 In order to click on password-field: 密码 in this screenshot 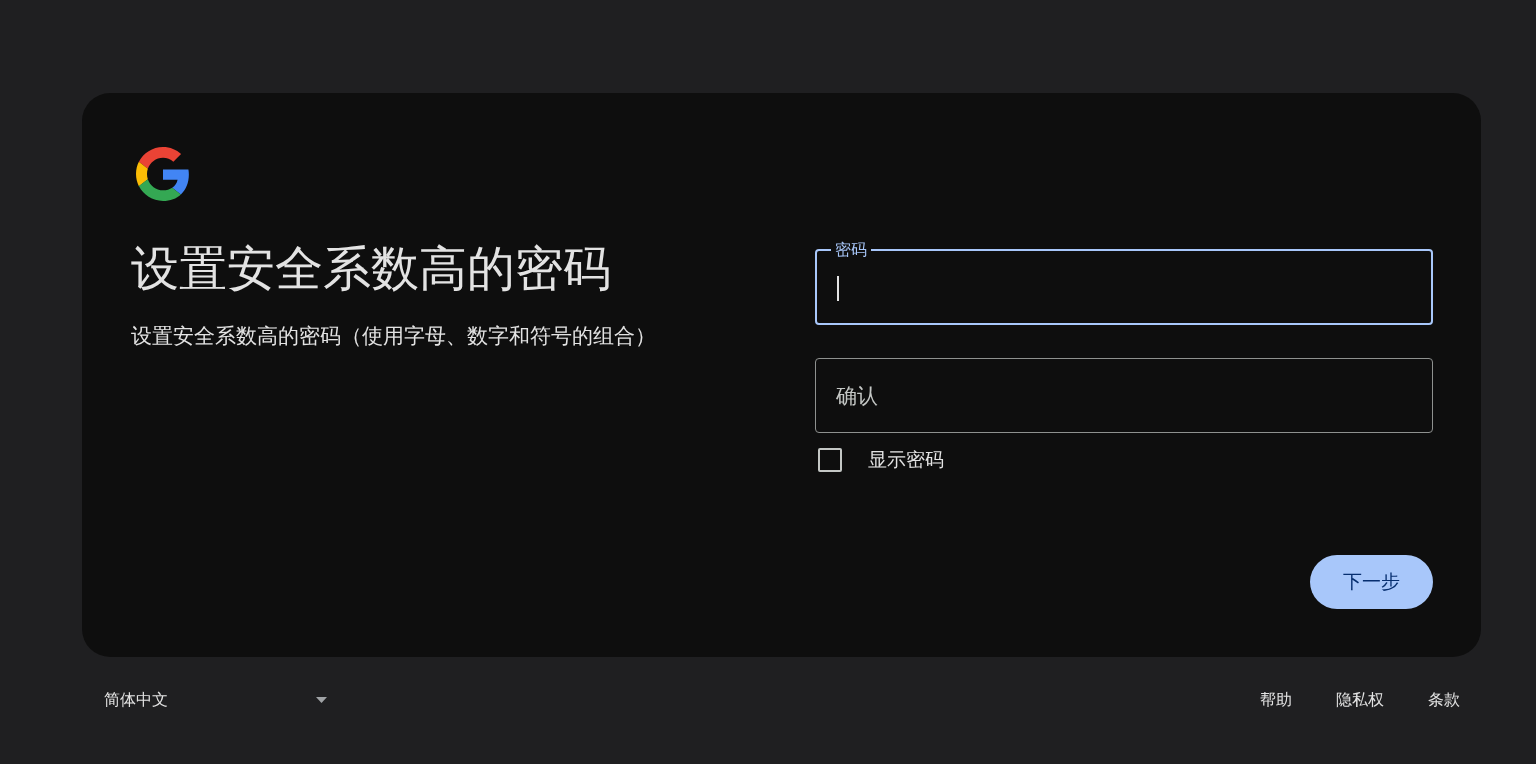, I will do `click(1124, 282)`.